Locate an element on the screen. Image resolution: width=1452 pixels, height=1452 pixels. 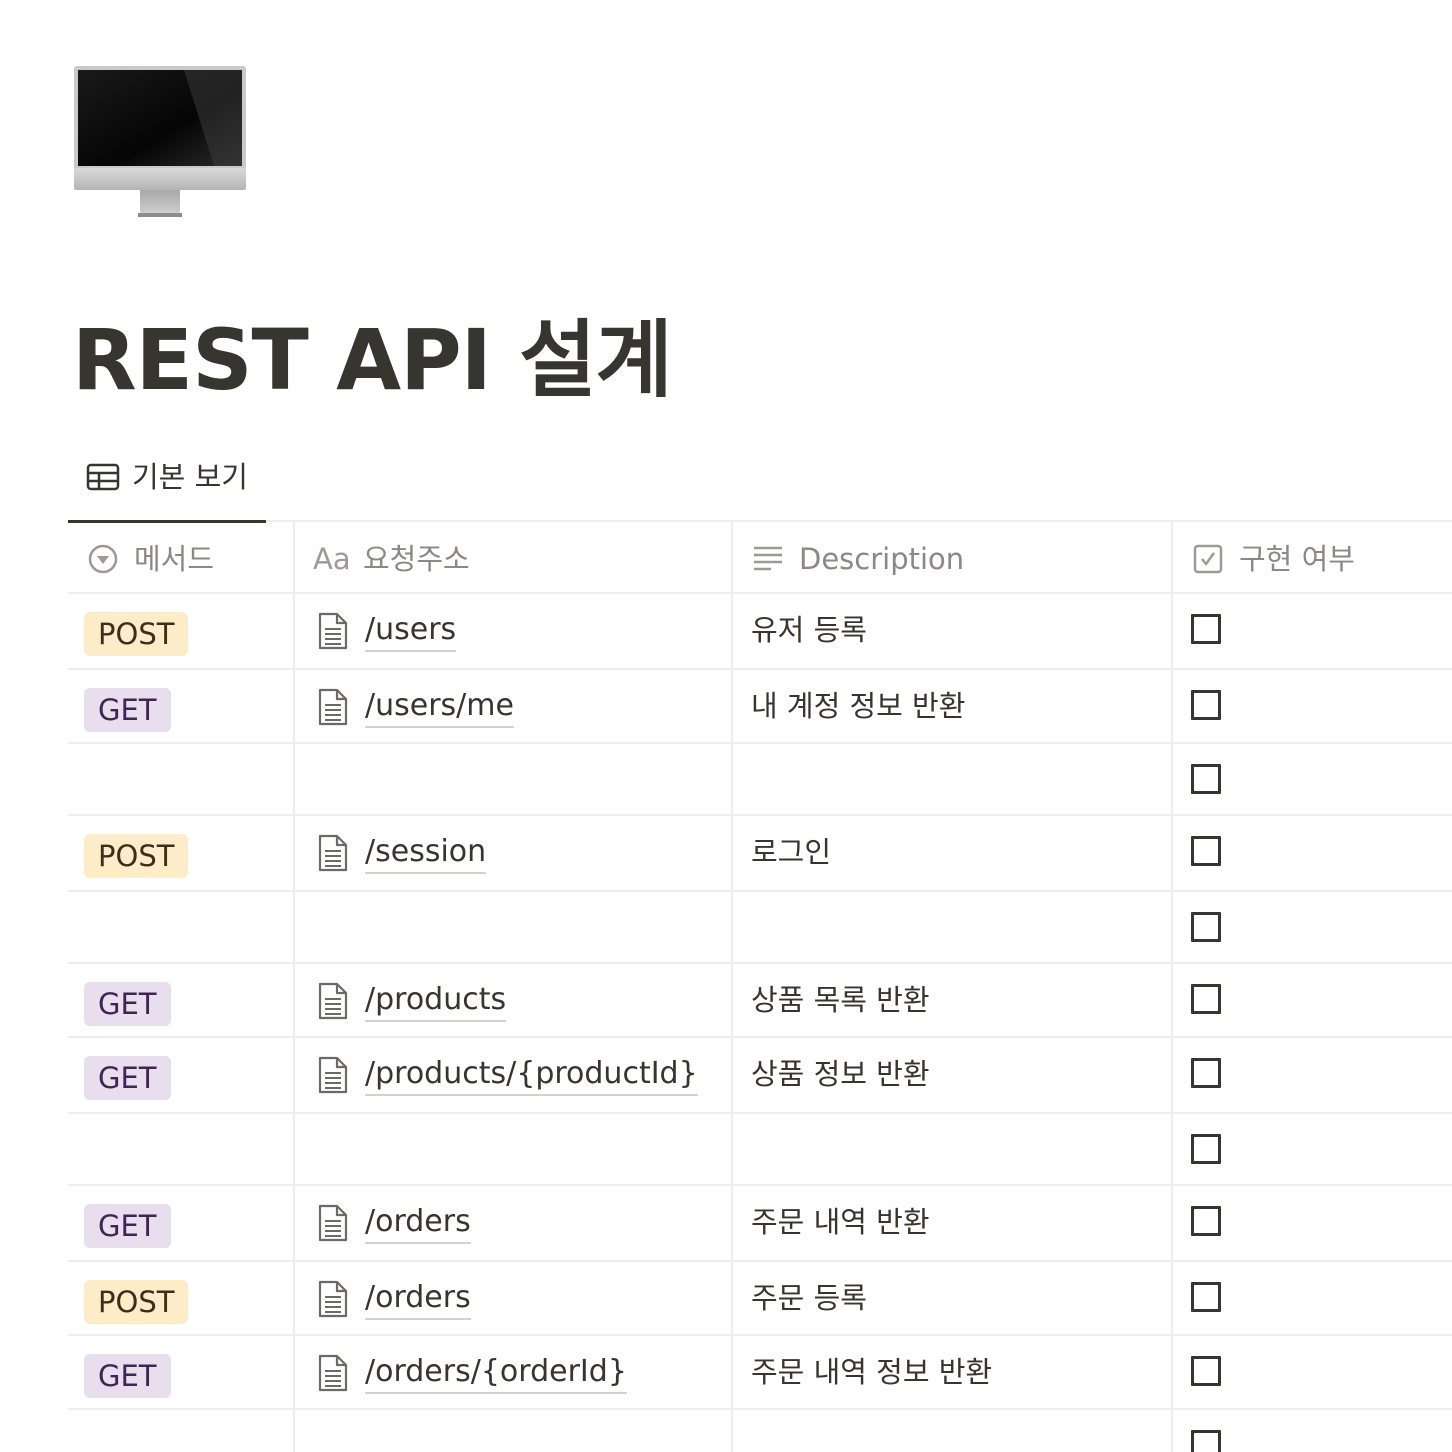
column-header-endpoint: Aa 요청주소 is located at coordinates (514, 557).